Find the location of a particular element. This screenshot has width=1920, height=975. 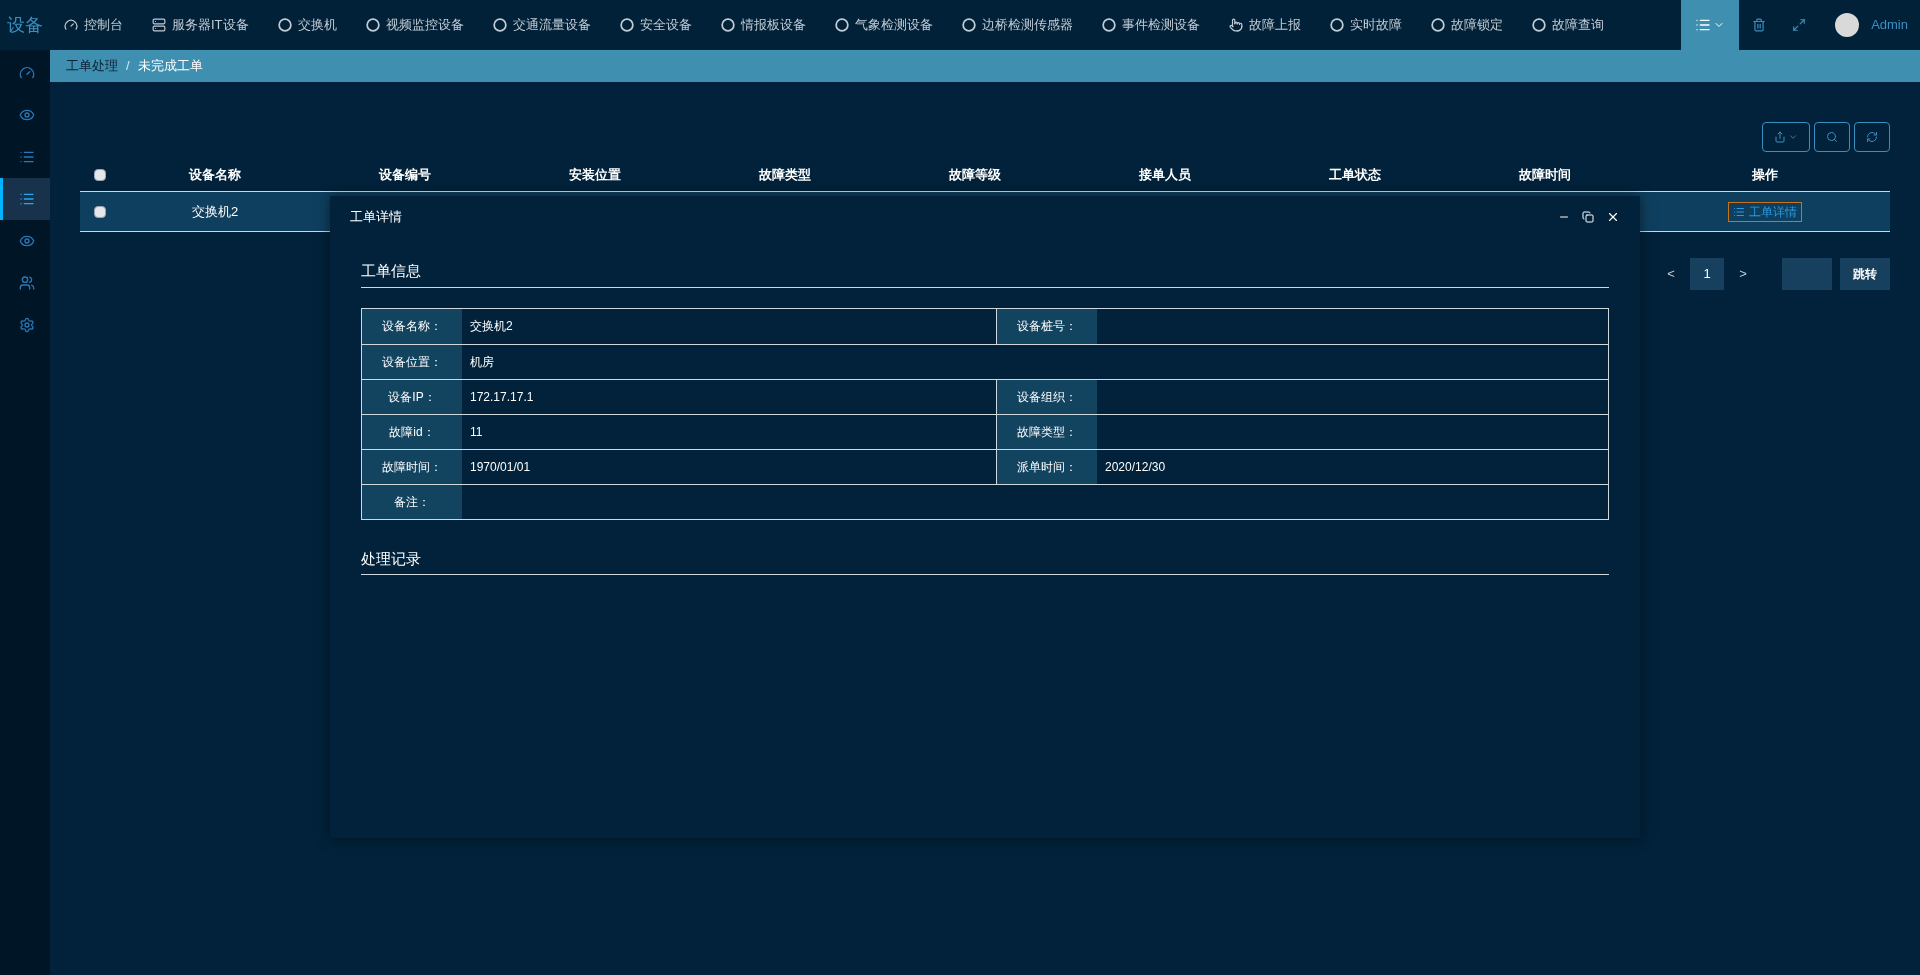

column-header: 工单状态 is located at coordinates (1355, 174).